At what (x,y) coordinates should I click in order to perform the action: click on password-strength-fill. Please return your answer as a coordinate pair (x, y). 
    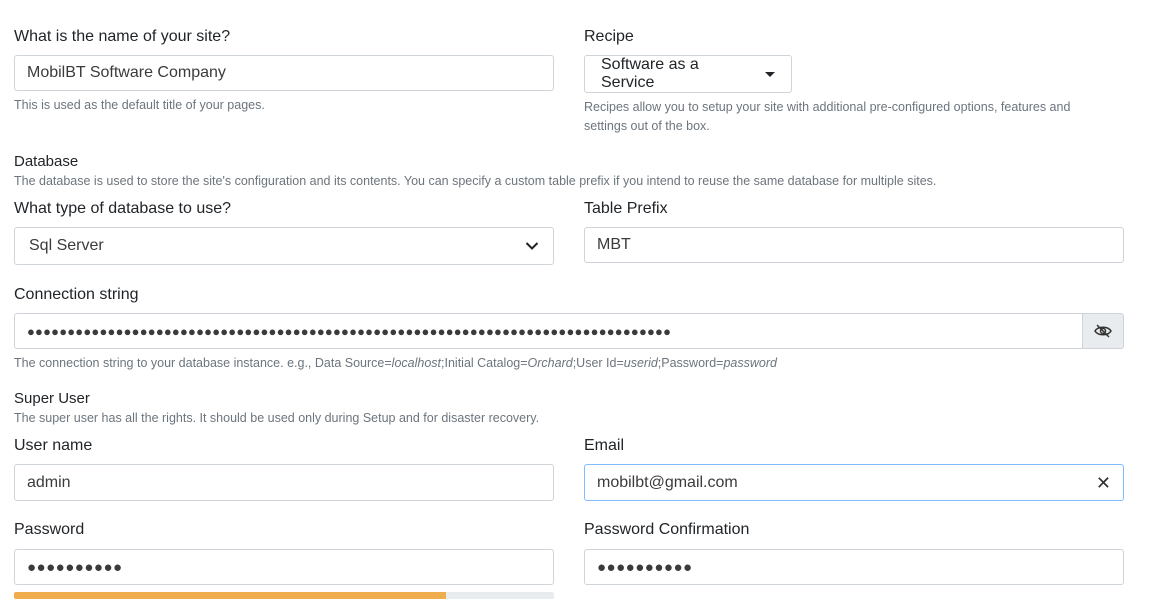
    Looking at the image, I should click on (230, 595).